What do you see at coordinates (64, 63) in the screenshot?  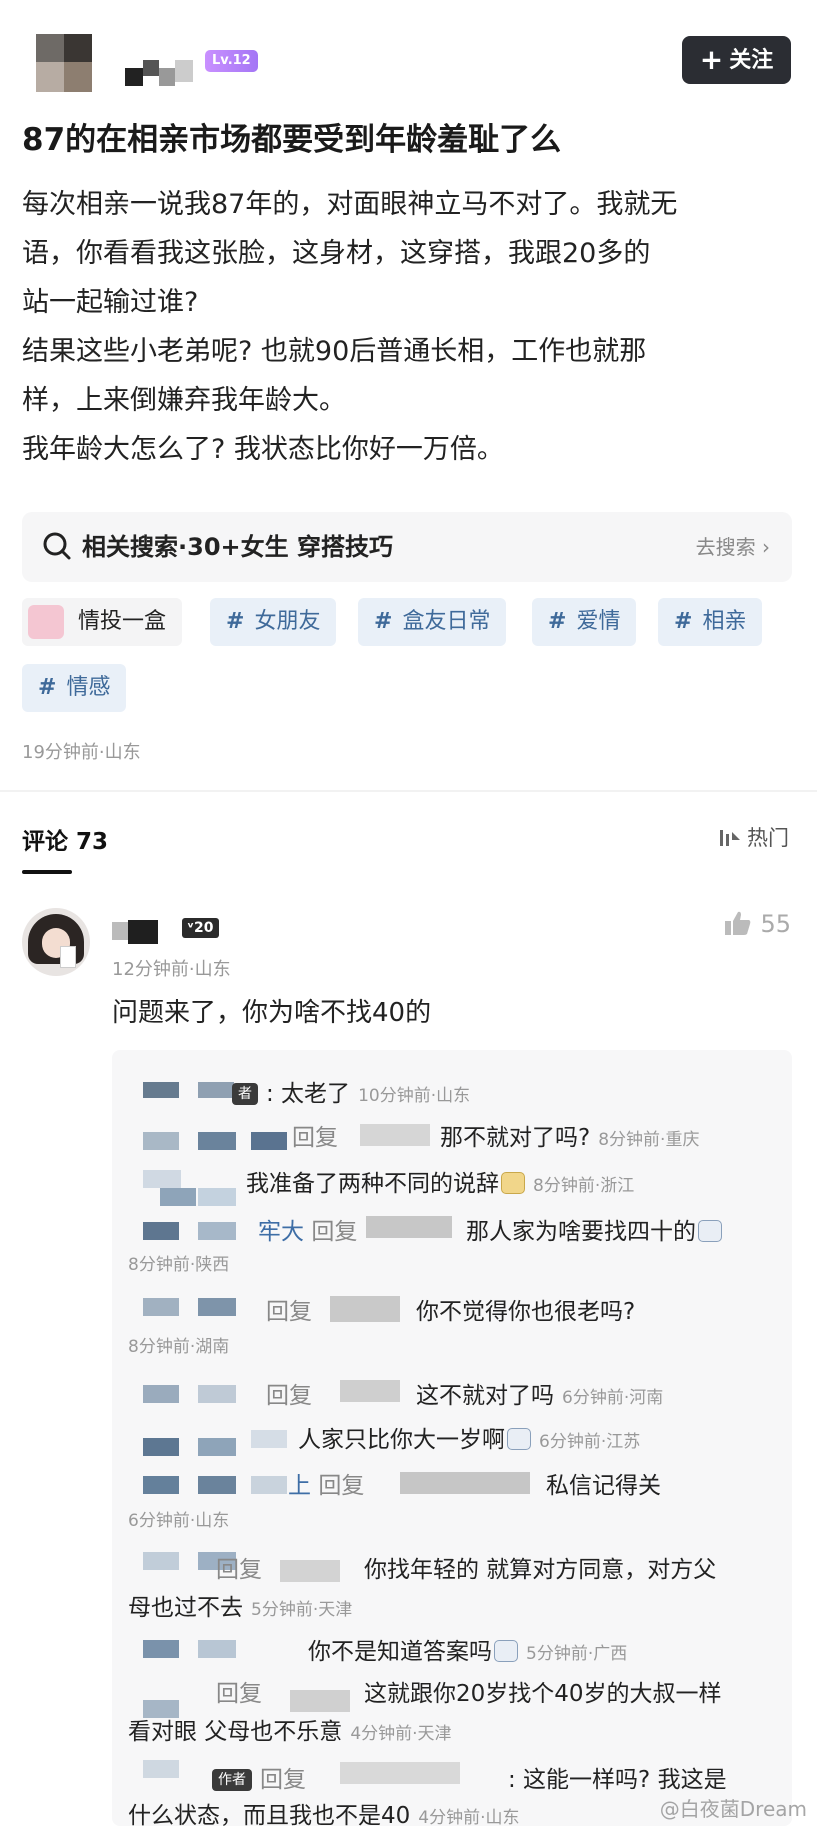 I see `author-avatar` at bounding box center [64, 63].